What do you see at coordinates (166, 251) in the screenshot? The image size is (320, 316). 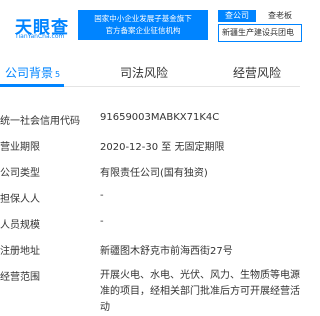 I see `info-value: 新疆图木舒克市前海西街27号` at bounding box center [166, 251].